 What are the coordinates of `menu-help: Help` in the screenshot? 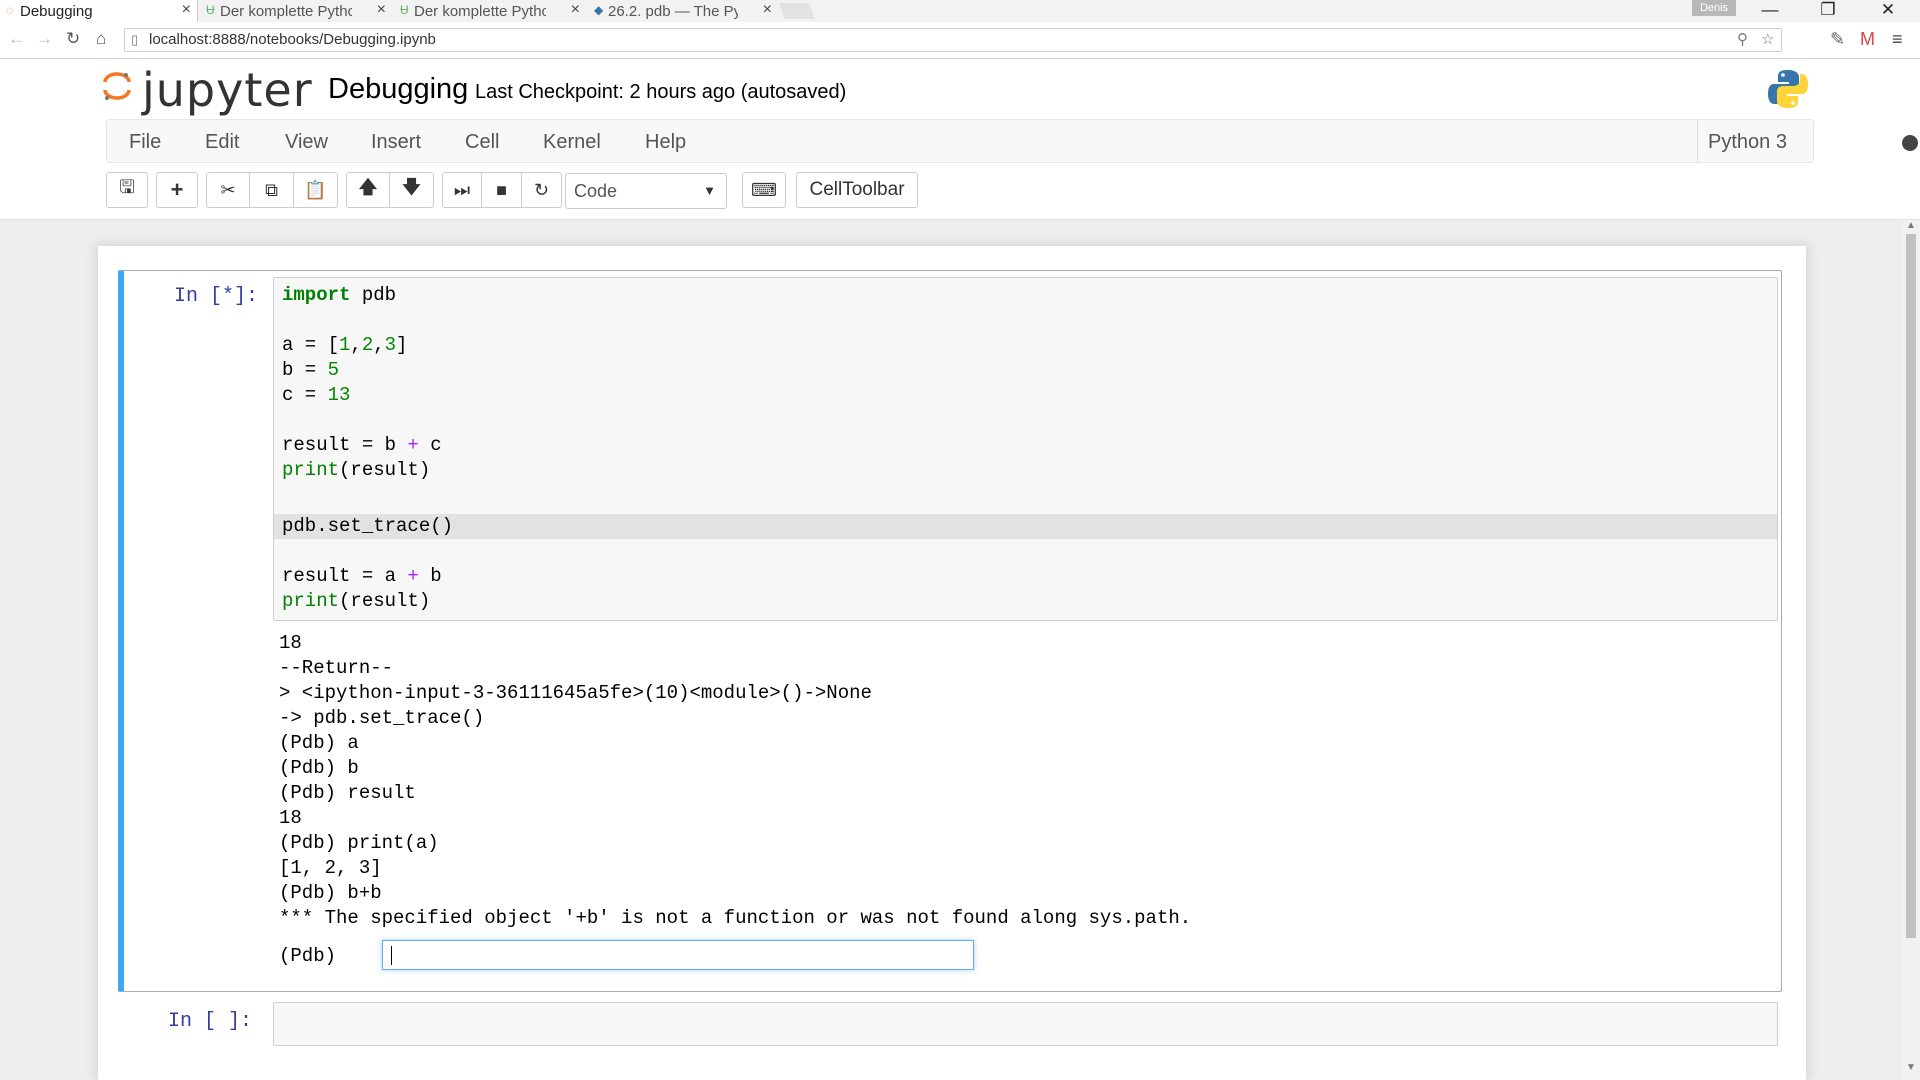 It's located at (665, 142).